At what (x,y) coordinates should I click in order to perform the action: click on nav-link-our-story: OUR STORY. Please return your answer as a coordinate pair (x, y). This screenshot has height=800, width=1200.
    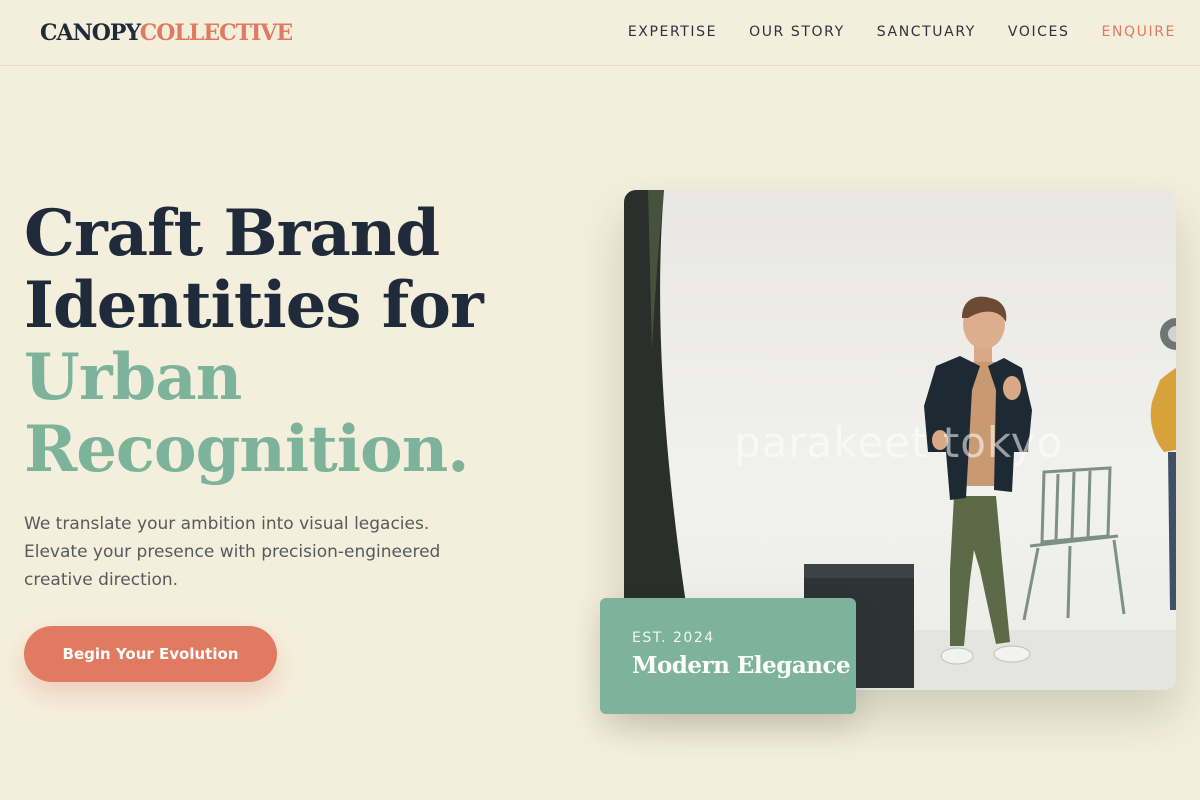
    Looking at the image, I should click on (797, 32).